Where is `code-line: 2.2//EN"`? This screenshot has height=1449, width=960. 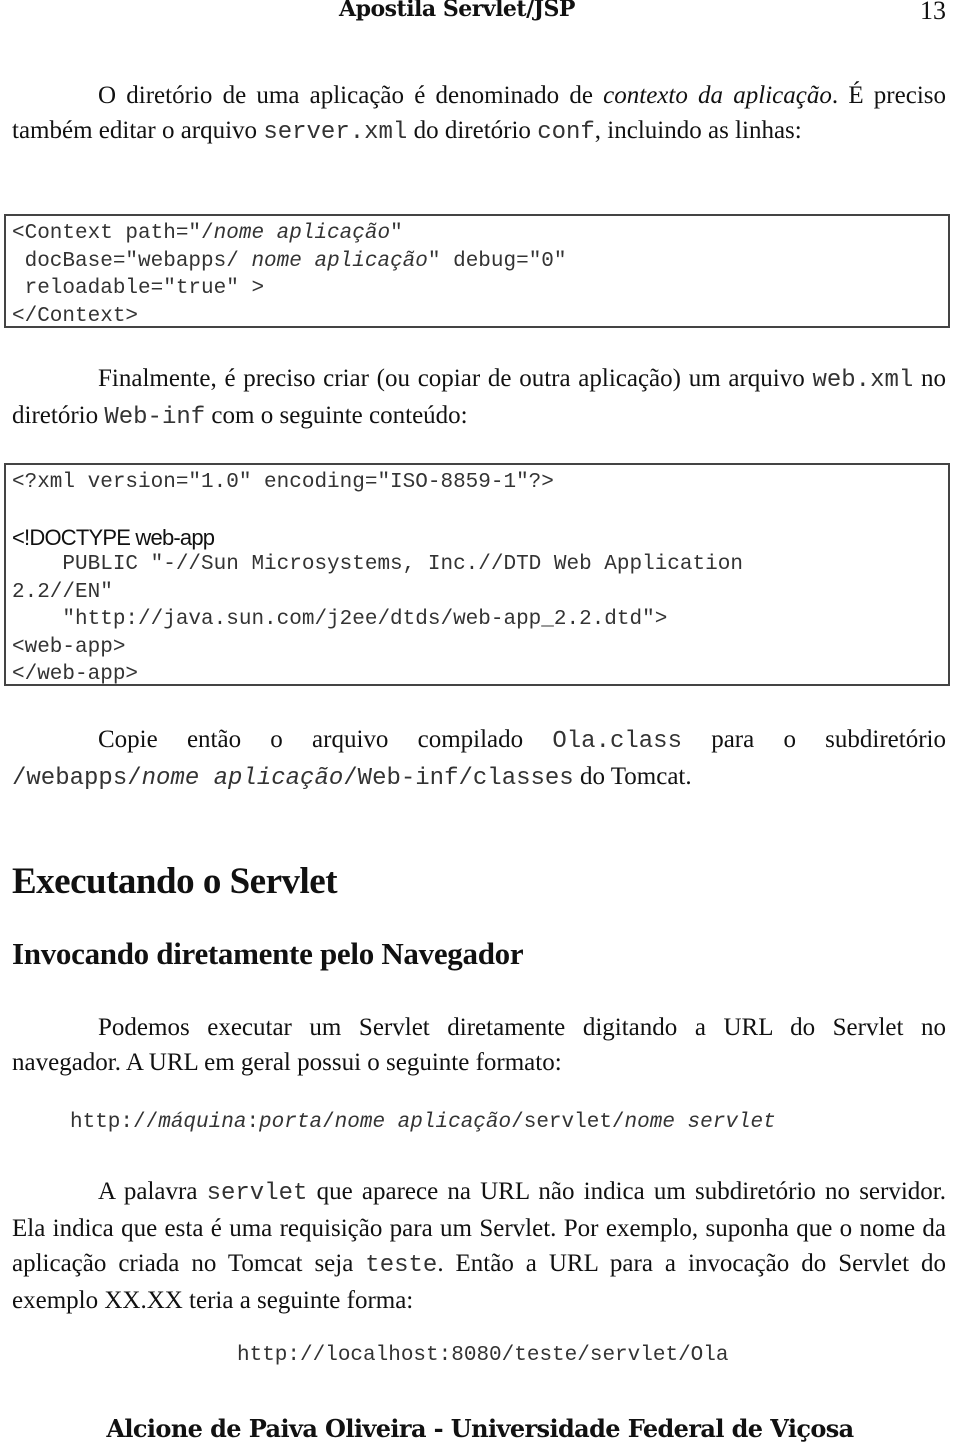 code-line: 2.2//EN" is located at coordinates (62, 592).